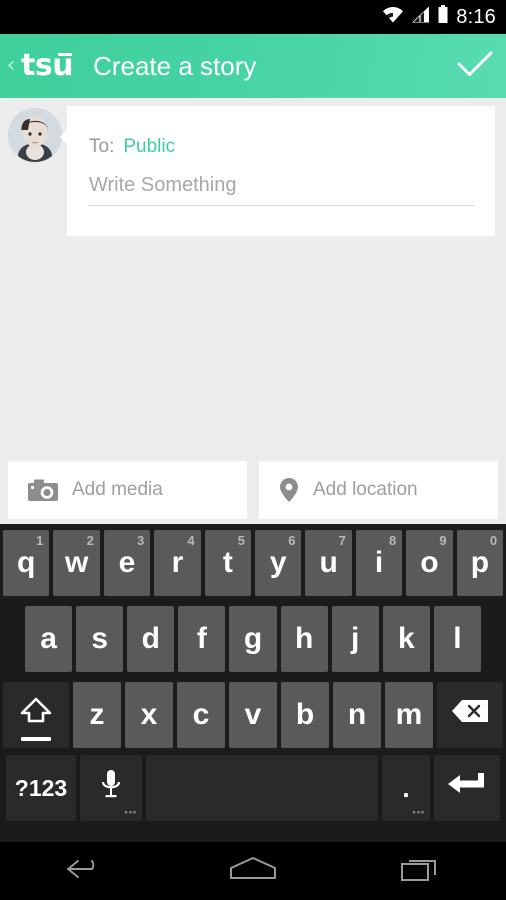 Image resolution: width=506 pixels, height=900 pixels. I want to click on add-media-label: Add media, so click(117, 489).